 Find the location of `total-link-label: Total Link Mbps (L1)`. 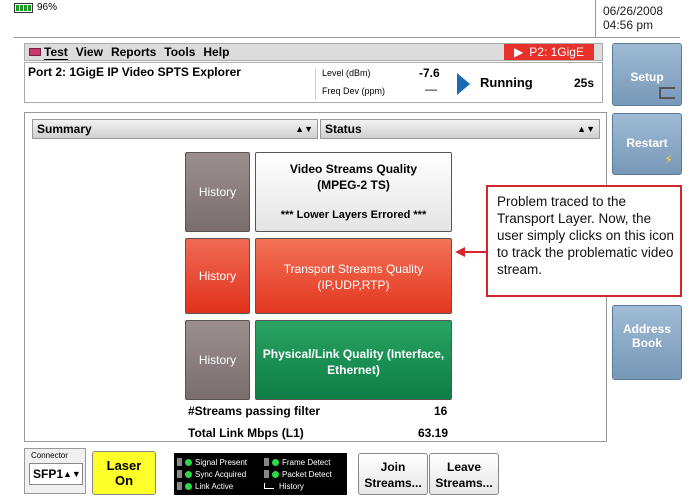

total-link-label: Total Link Mbps (L1) is located at coordinates (246, 433).